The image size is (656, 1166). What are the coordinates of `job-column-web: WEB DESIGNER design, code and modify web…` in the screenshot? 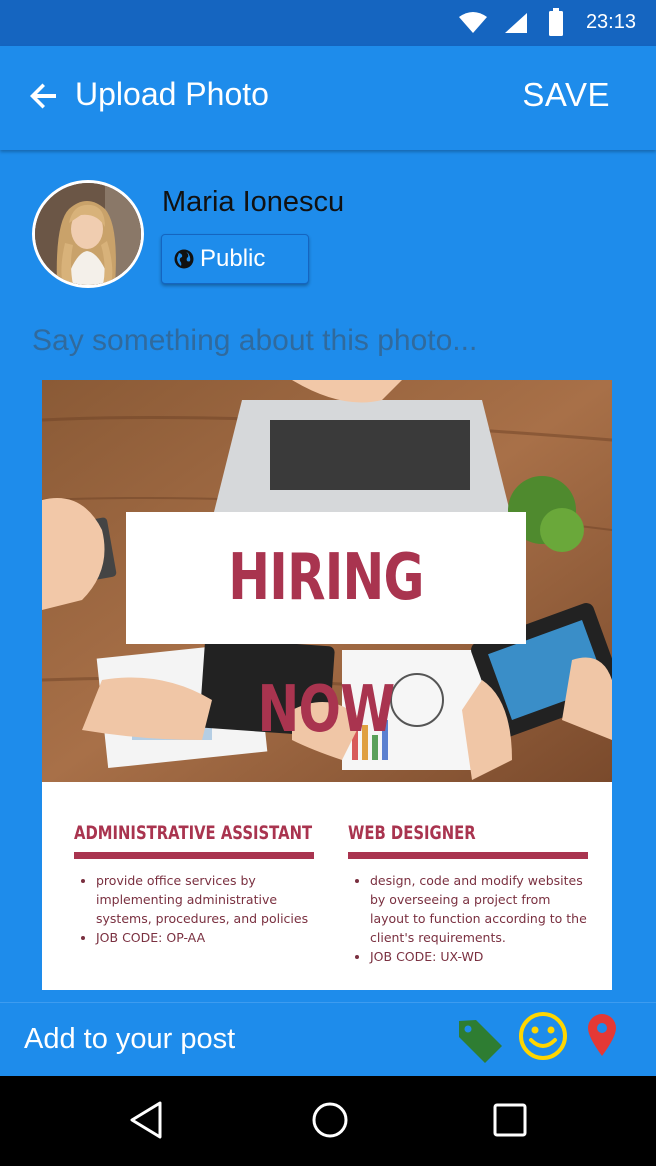 It's located at (468, 894).